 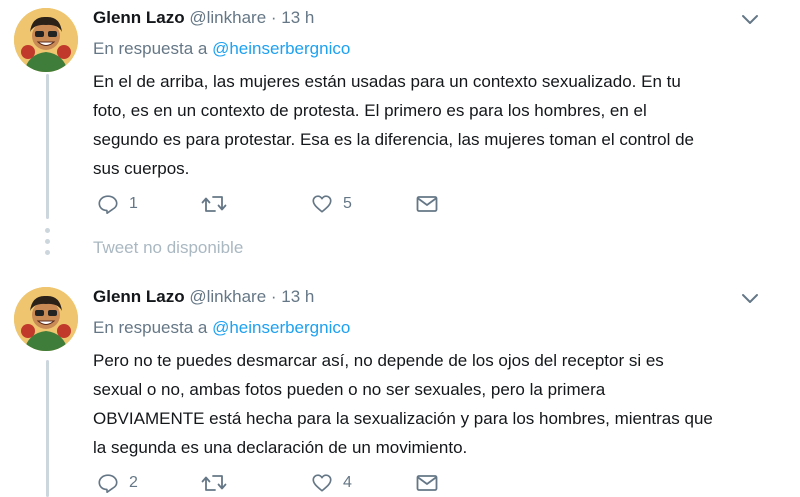 What do you see at coordinates (347, 203) in the screenshot?
I see `like-count: 5` at bounding box center [347, 203].